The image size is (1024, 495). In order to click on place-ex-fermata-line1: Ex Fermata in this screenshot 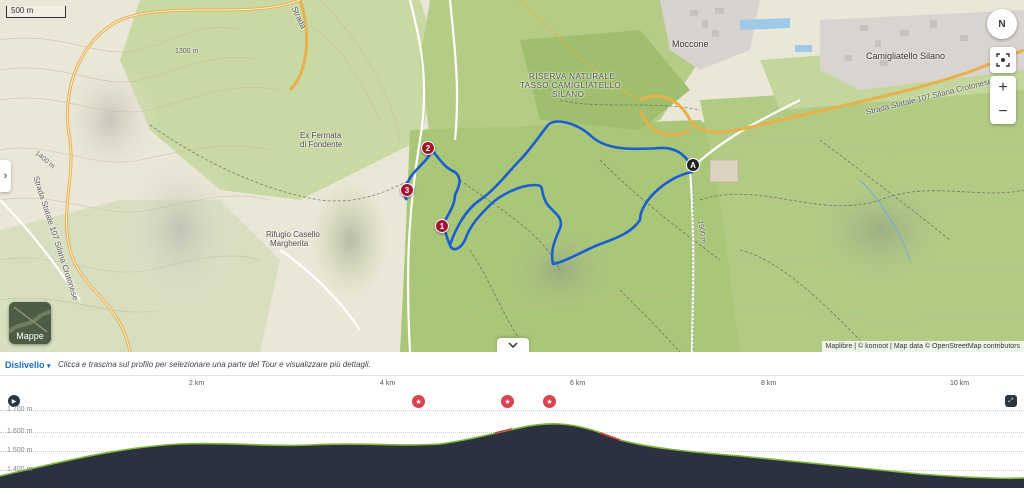, I will do `click(321, 135)`.